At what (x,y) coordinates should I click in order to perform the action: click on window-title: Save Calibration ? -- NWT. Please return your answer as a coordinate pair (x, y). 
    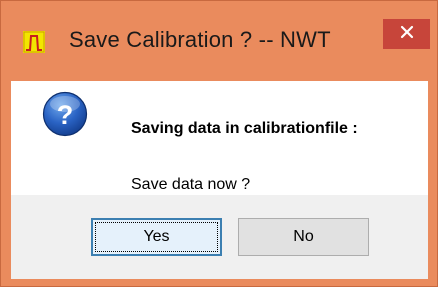
    Looking at the image, I should click on (200, 39).